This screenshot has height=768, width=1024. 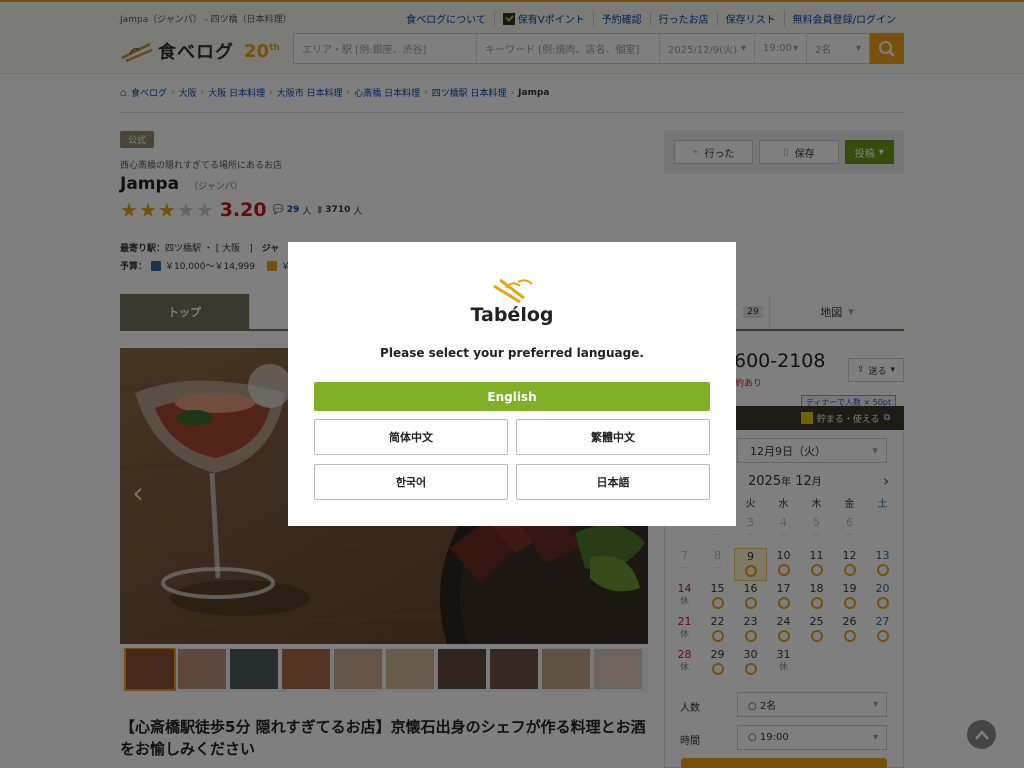 I want to click on korean-button: 한국어, so click(x=411, y=482).